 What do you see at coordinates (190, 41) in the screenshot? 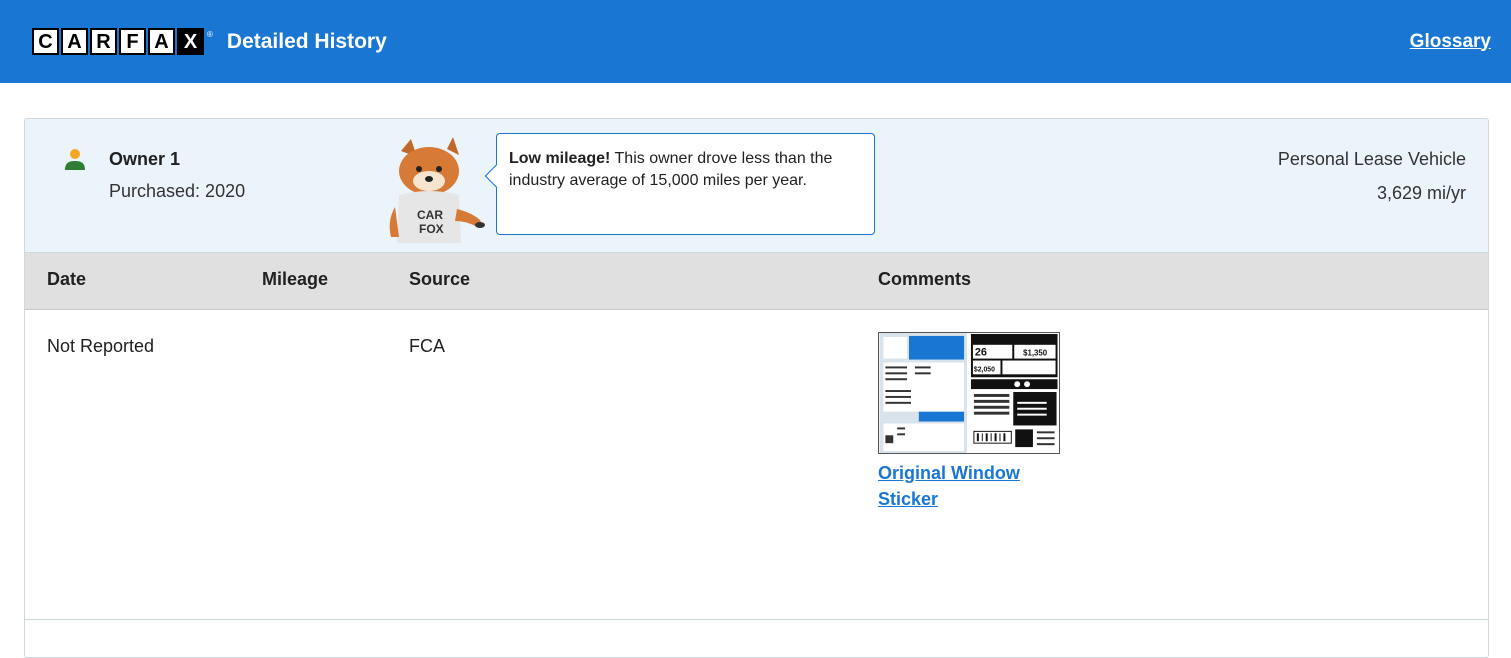
I see `logo-letter-x: X` at bounding box center [190, 41].